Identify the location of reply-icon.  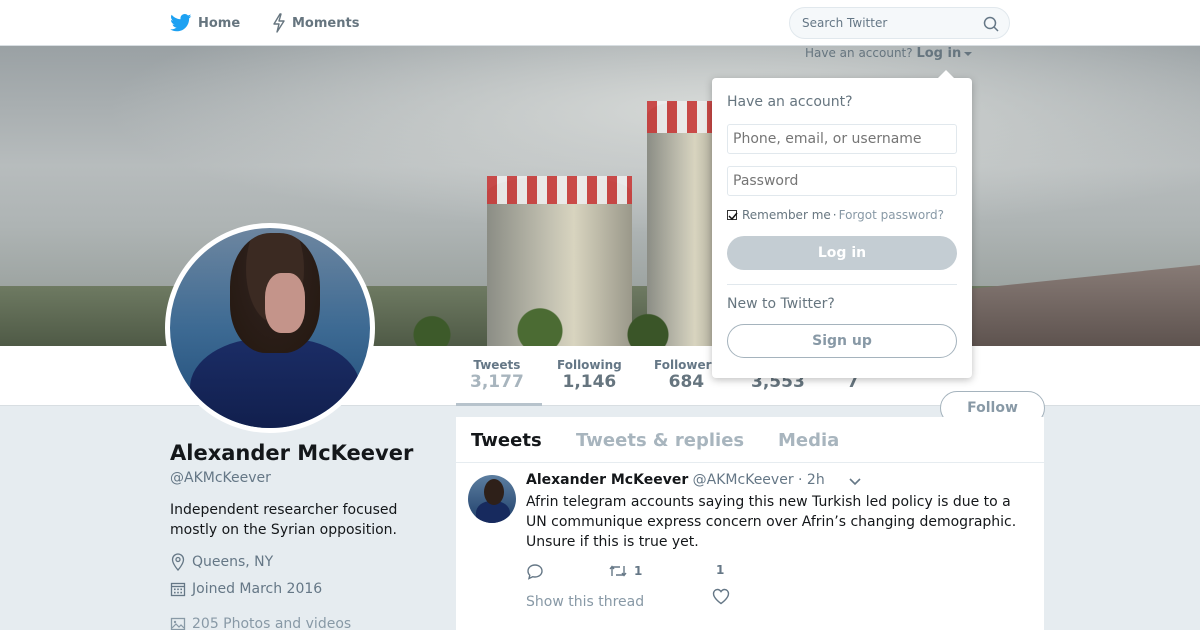
(535, 571).